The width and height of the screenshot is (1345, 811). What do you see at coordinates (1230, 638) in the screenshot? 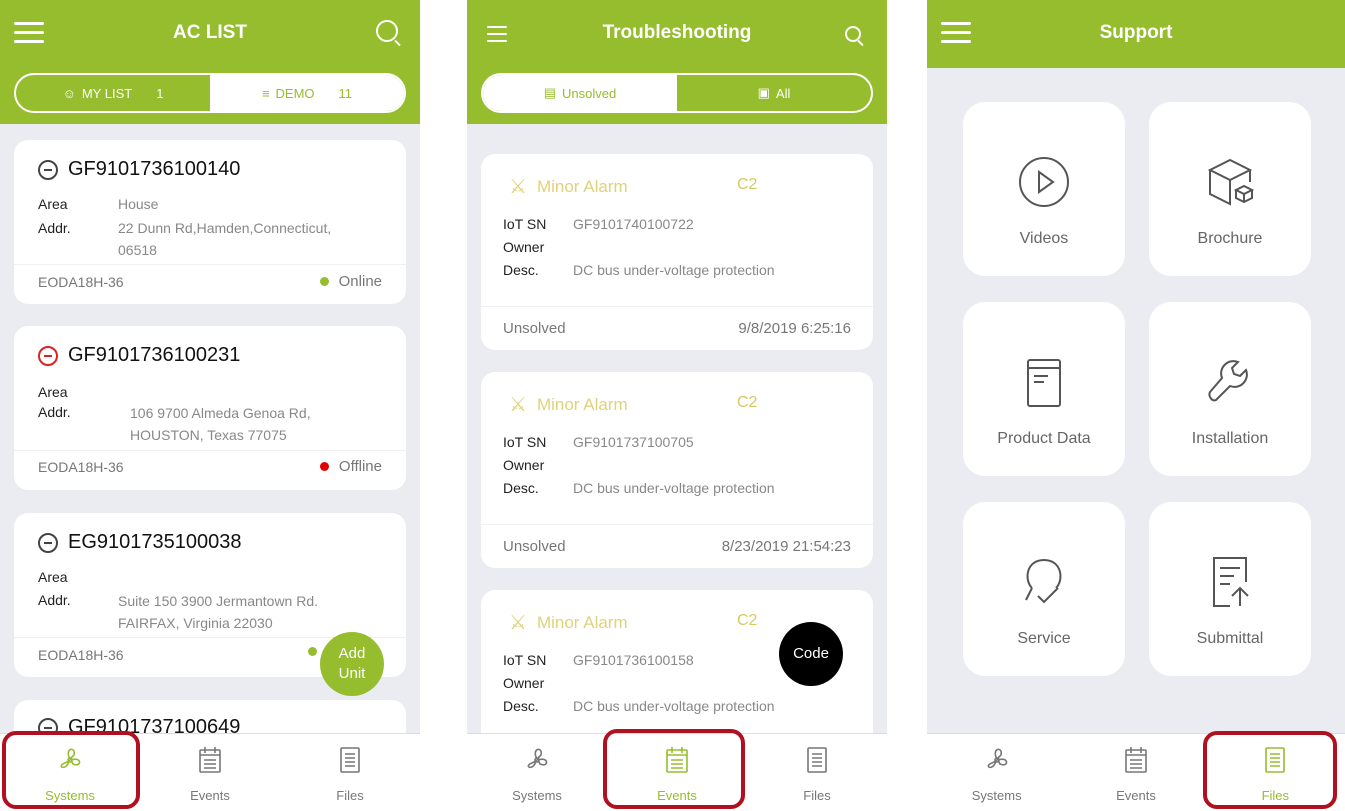
I see `tile-label: Submittal` at bounding box center [1230, 638].